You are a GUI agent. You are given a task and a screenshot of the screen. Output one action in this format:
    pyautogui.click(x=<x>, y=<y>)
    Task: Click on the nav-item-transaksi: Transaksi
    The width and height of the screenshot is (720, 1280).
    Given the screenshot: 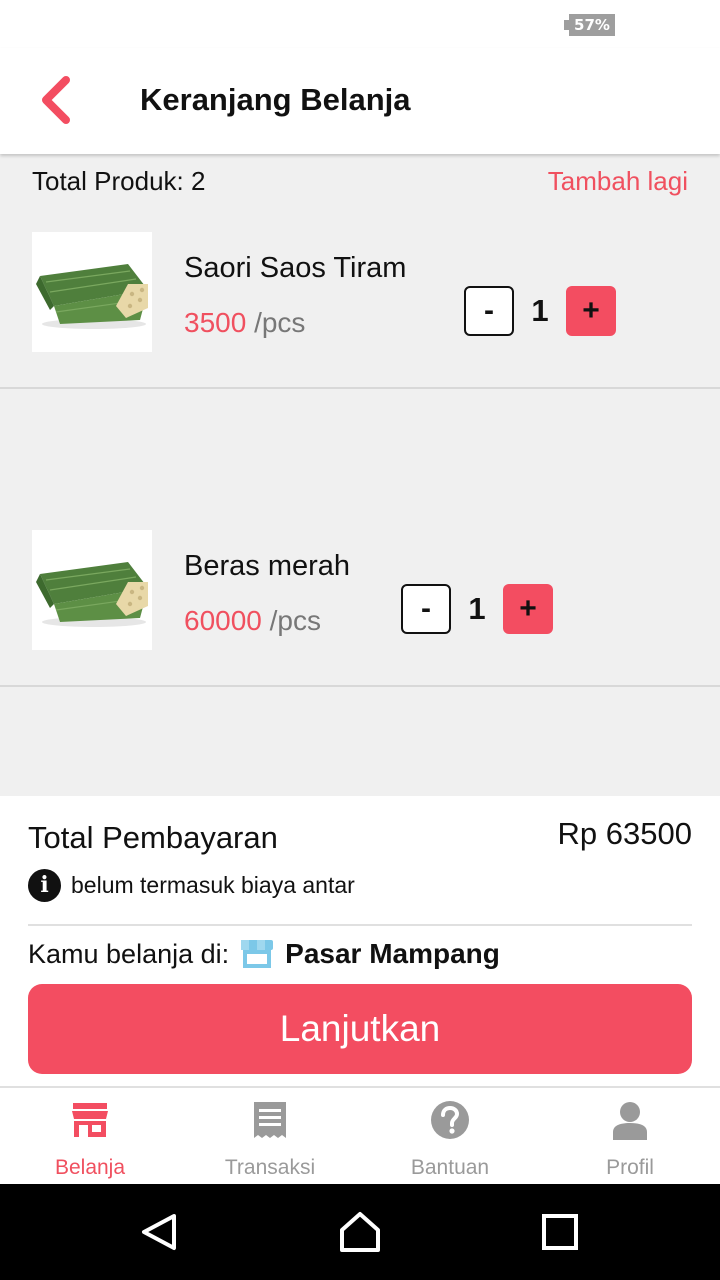 What is the action you would take?
    pyautogui.click(x=270, y=1136)
    